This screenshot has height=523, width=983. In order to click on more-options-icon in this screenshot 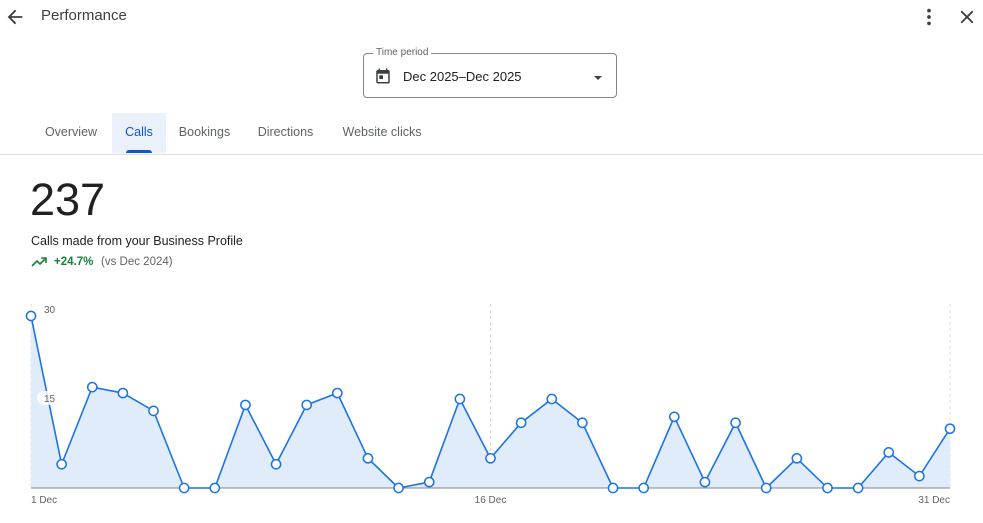, I will do `click(929, 17)`.